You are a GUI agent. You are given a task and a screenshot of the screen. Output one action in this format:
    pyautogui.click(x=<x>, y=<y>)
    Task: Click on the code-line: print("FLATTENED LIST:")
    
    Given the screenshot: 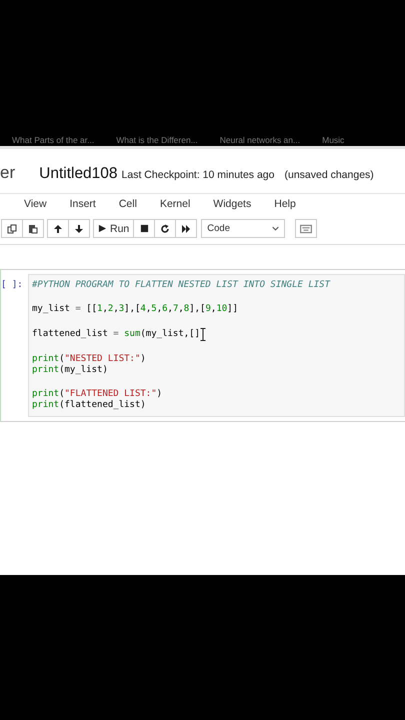 What is the action you would take?
    pyautogui.click(x=98, y=394)
    